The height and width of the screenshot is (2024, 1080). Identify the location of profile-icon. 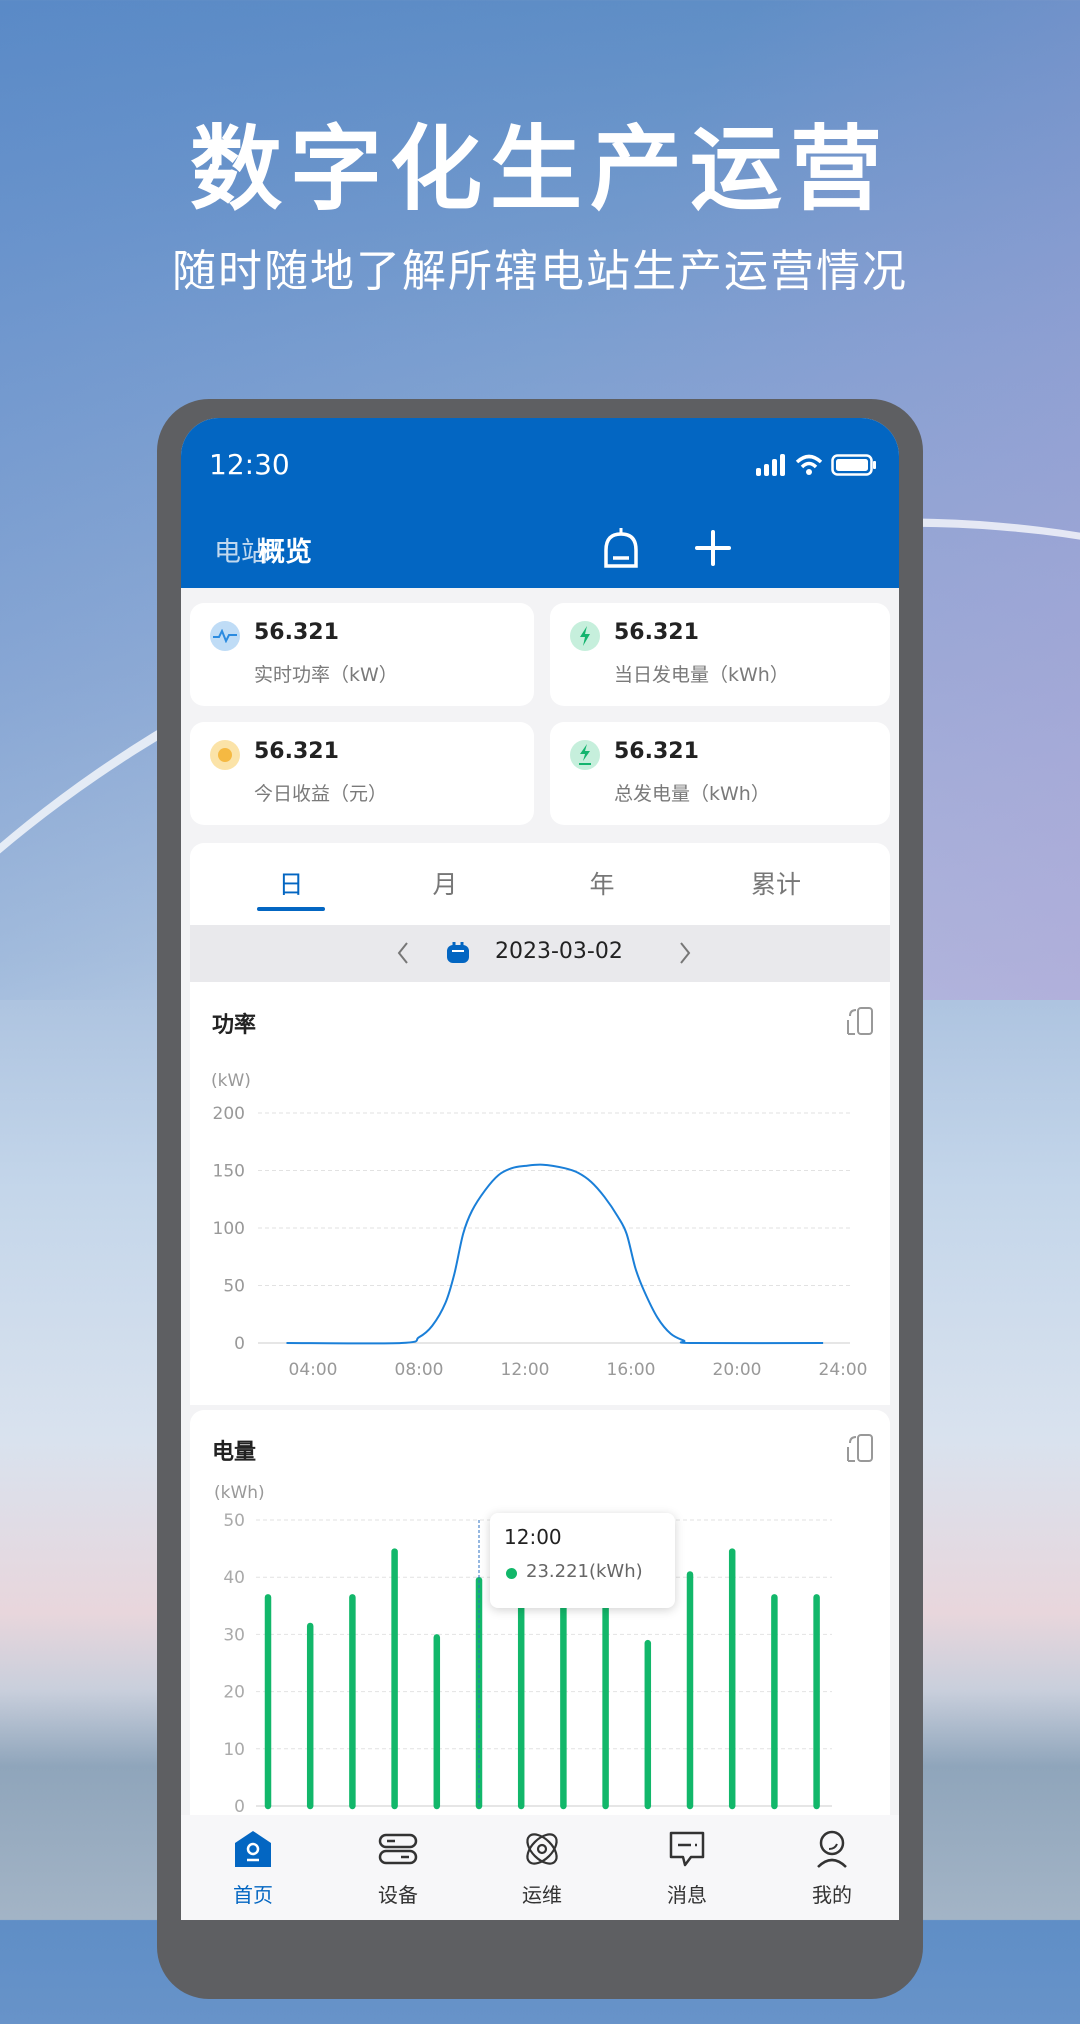
(832, 1849).